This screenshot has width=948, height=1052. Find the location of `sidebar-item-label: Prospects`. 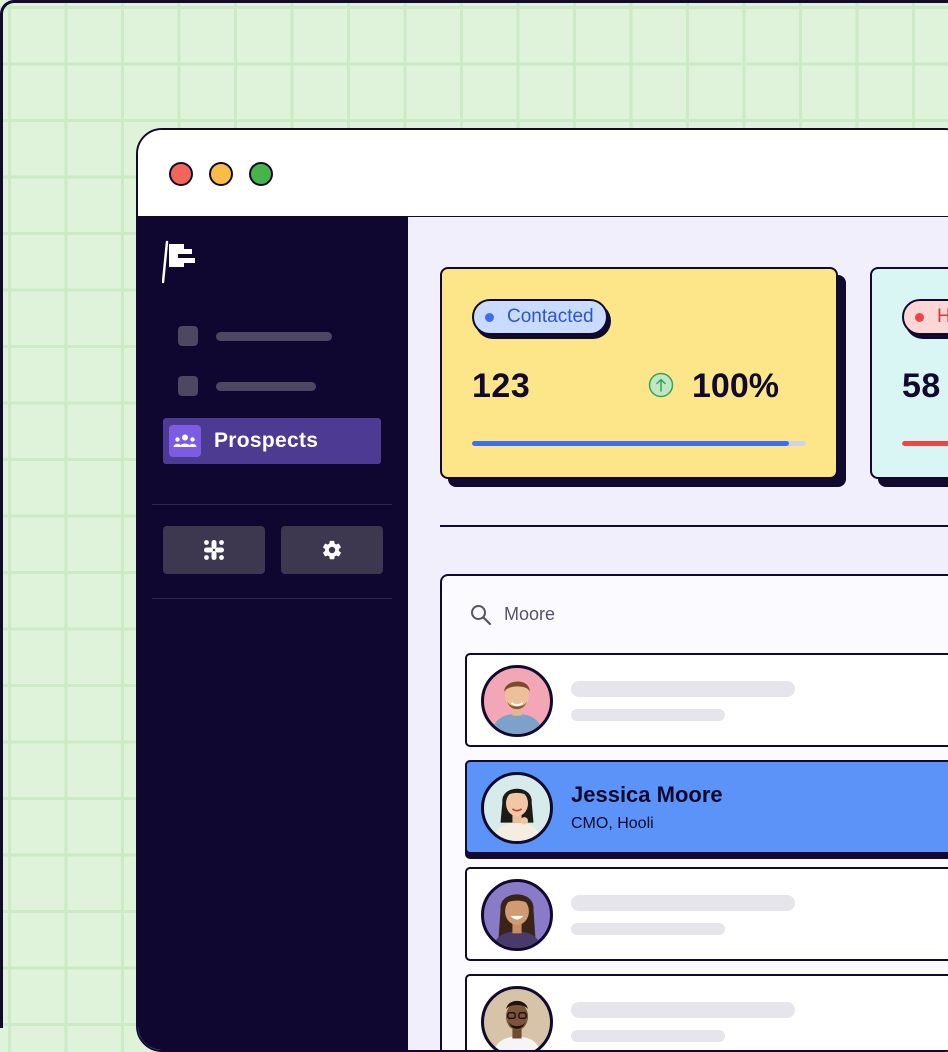

sidebar-item-label: Prospects is located at coordinates (266, 440).